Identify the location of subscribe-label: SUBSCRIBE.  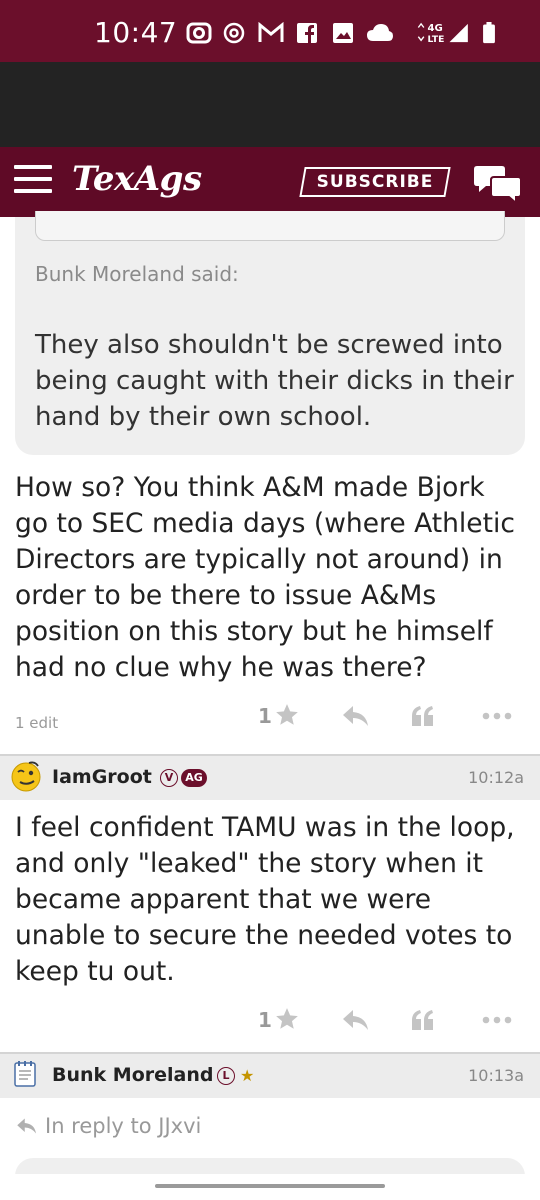
(375, 182).